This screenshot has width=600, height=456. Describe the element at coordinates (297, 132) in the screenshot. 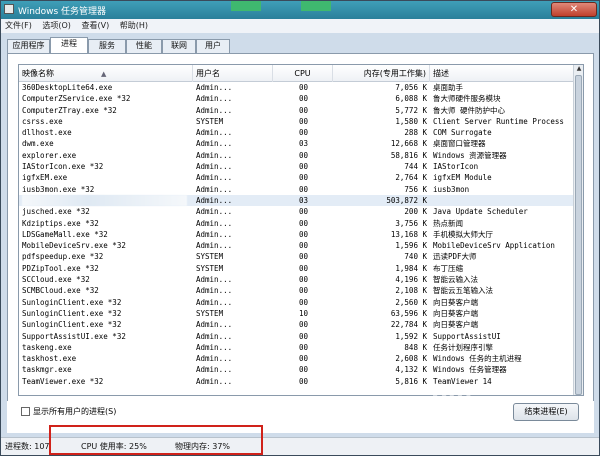

I see `table-row: dllhost.exe Admin... 00 288 K COM Surrogate` at that location.